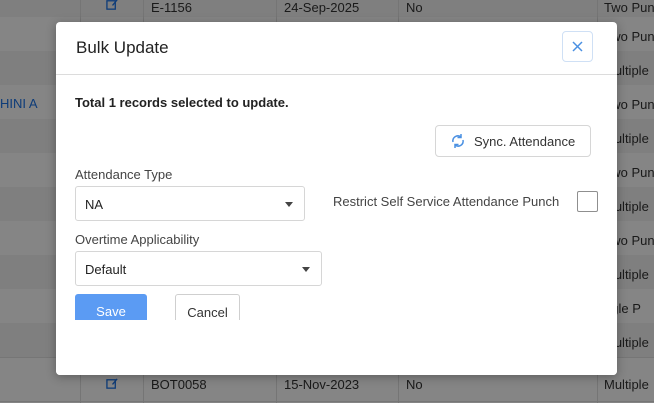 The image size is (654, 403). What do you see at coordinates (137, 239) in the screenshot?
I see `overtime-applicability-label: Overtime Applicability` at bounding box center [137, 239].